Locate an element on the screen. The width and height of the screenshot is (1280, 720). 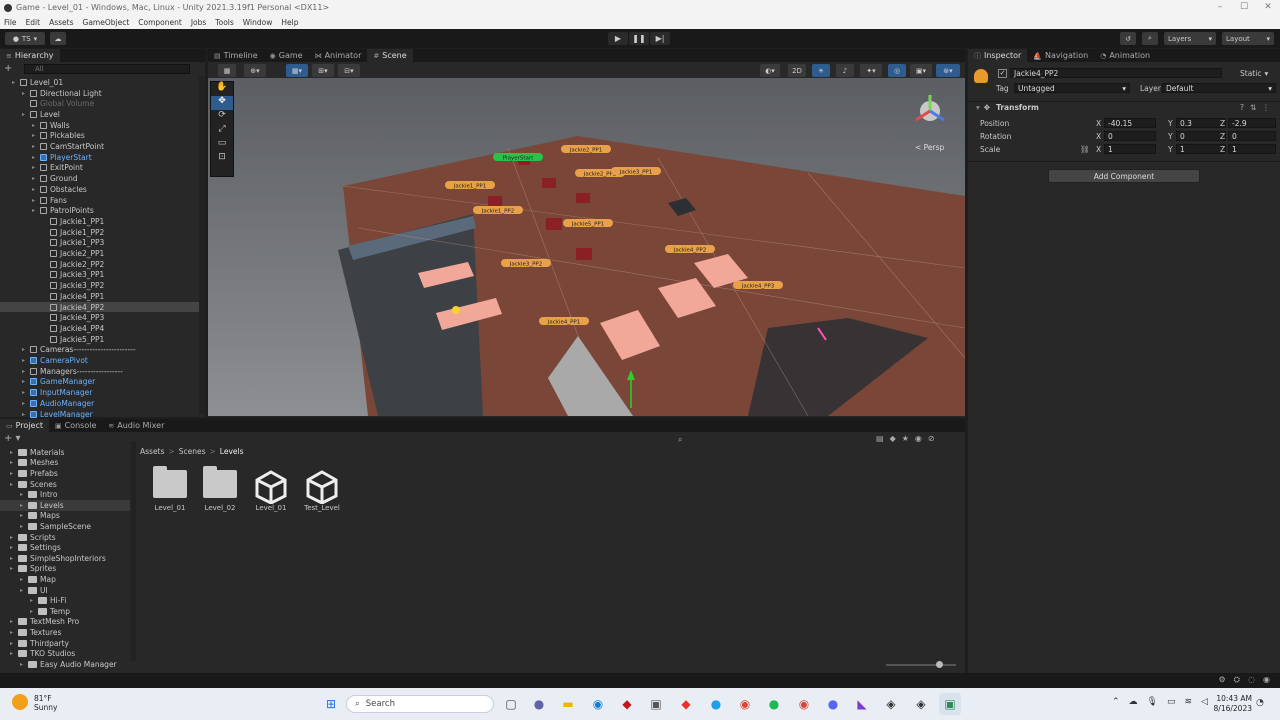
hierarchy-item: ▸ Level_01 is located at coordinates (37, 82).